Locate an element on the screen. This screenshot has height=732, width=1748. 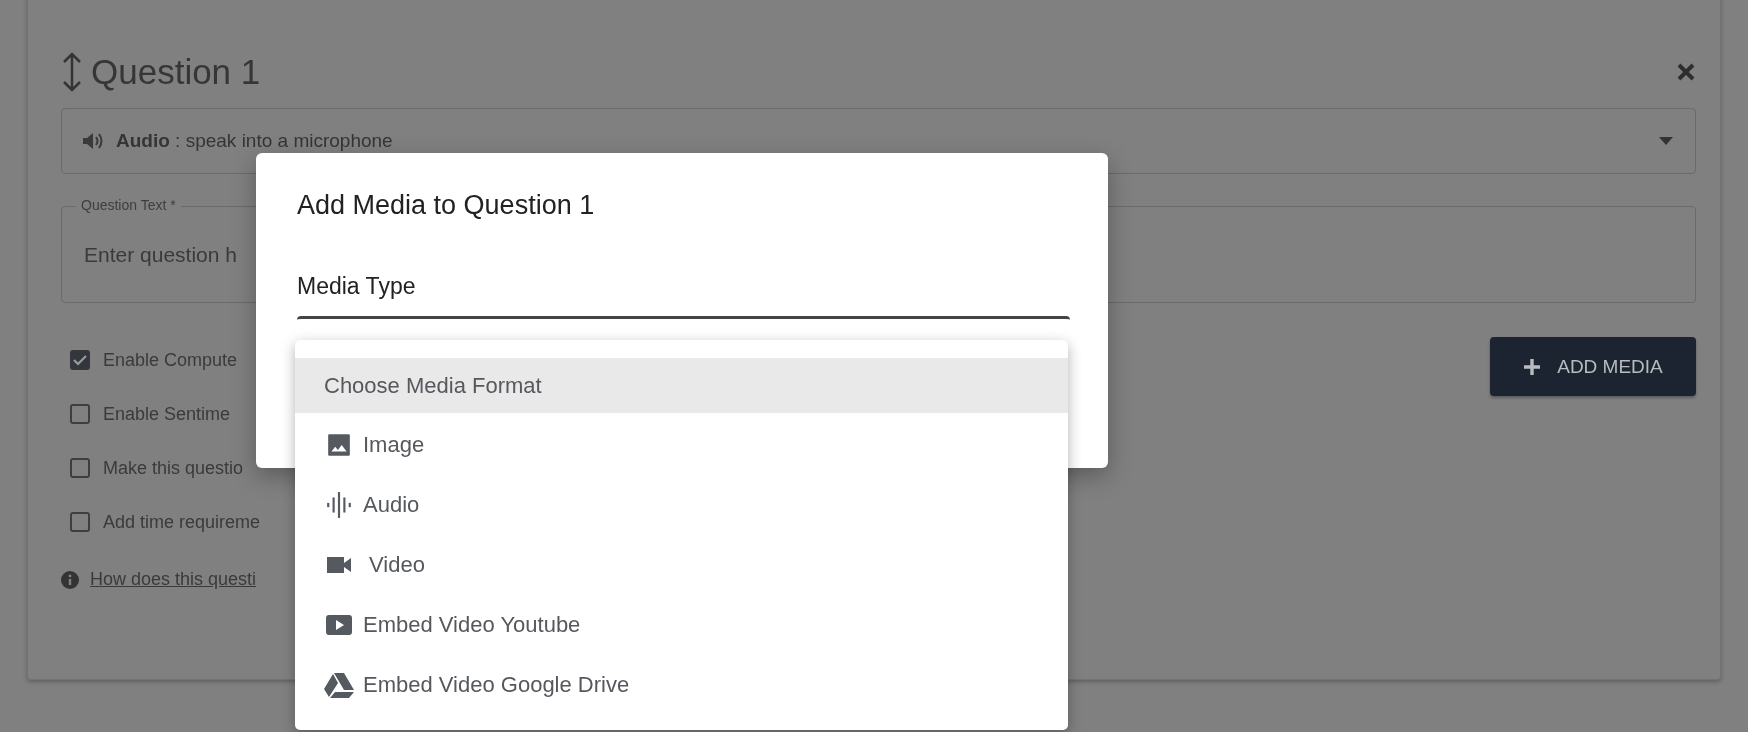
field-label: Question Text * is located at coordinates (128, 205).